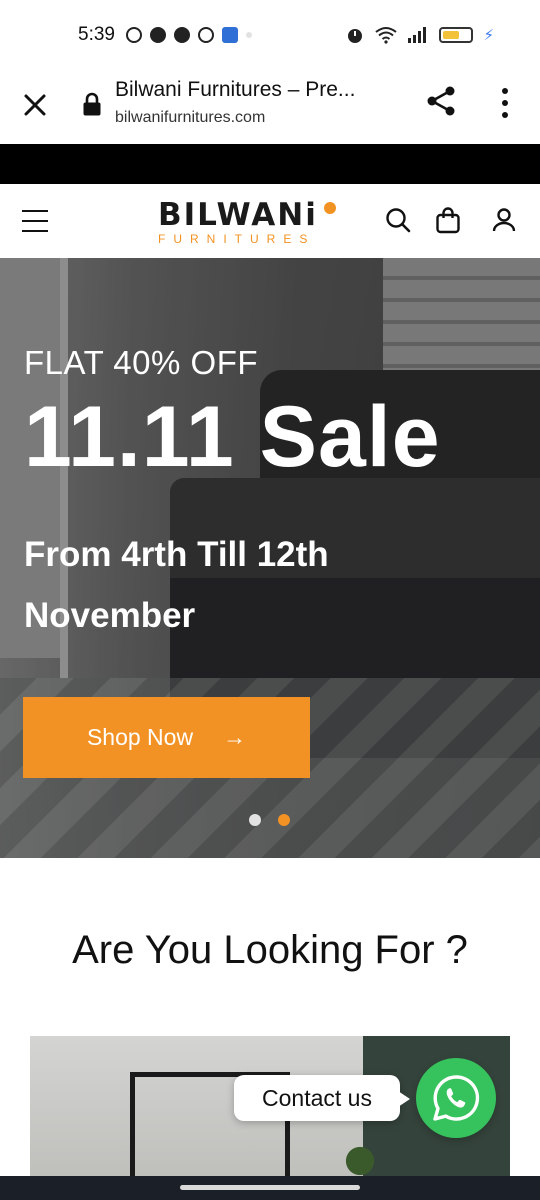  Describe the element at coordinates (270, 35) in the screenshot. I see `status-bar: 5:39 ⚡` at that location.